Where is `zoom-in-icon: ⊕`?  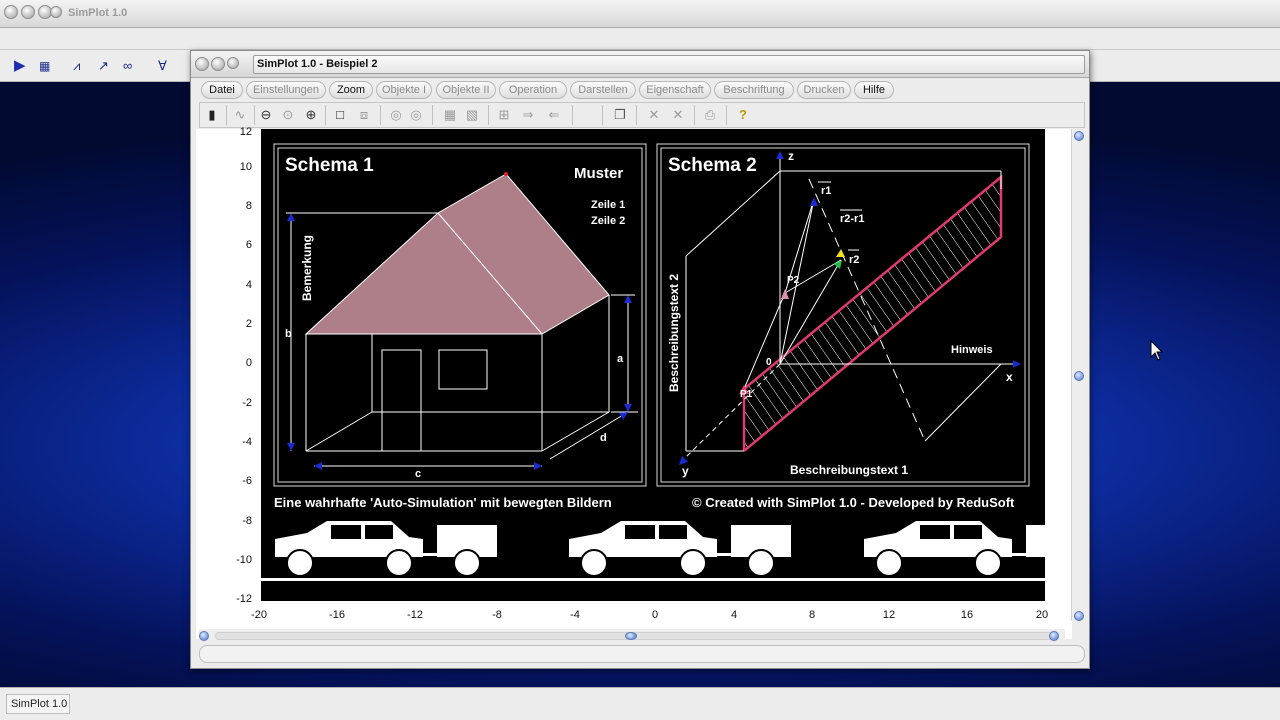
zoom-in-icon: ⊕ is located at coordinates (311, 115).